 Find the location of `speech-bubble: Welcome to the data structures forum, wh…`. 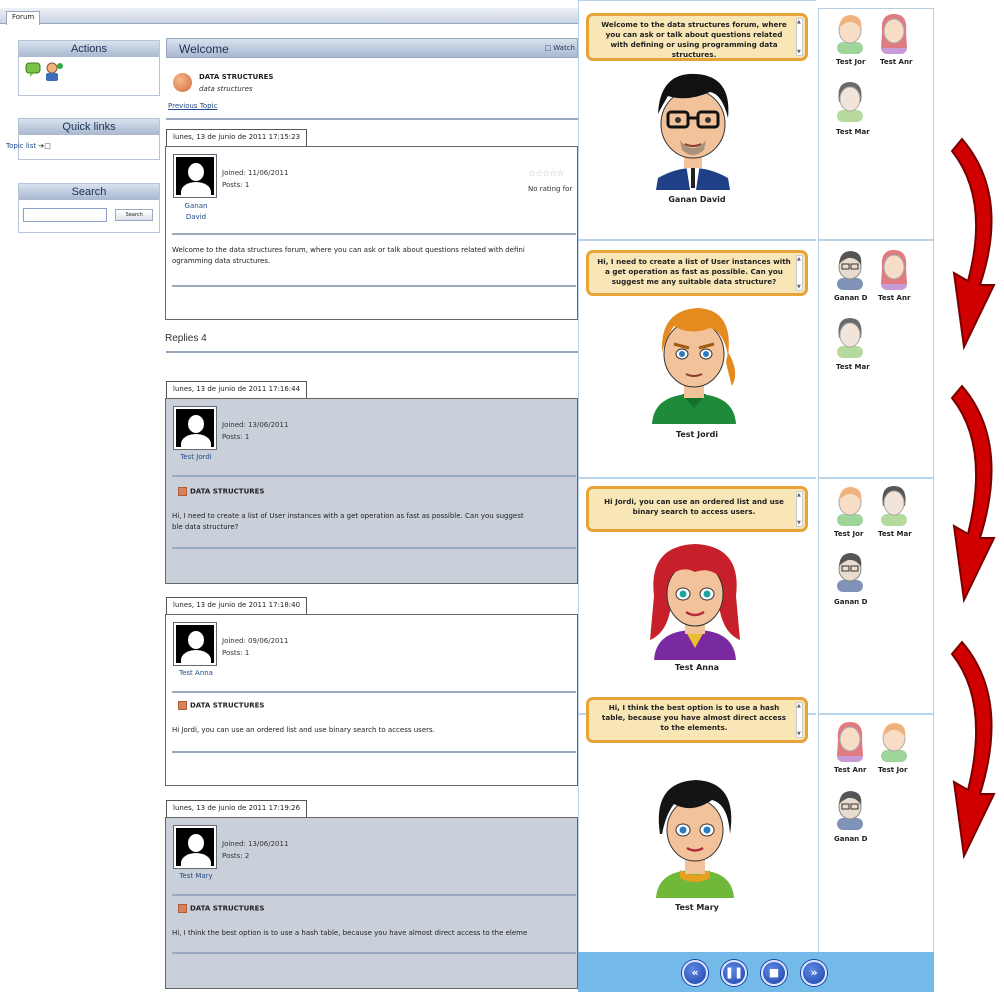

speech-bubble: Welcome to the data structures forum, wh… is located at coordinates (697, 37).